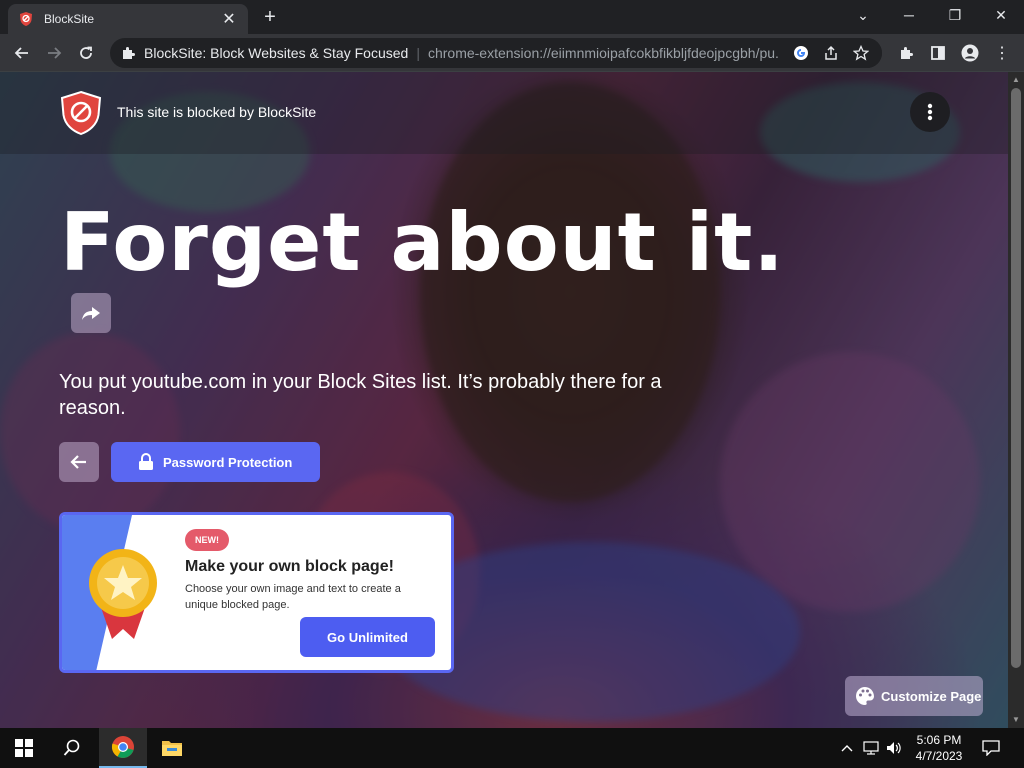 Image resolution: width=1024 pixels, height=768 pixels. What do you see at coordinates (512, 748) in the screenshot?
I see `windows-taskbar: 5:06 PM 4/7/2023` at bounding box center [512, 748].